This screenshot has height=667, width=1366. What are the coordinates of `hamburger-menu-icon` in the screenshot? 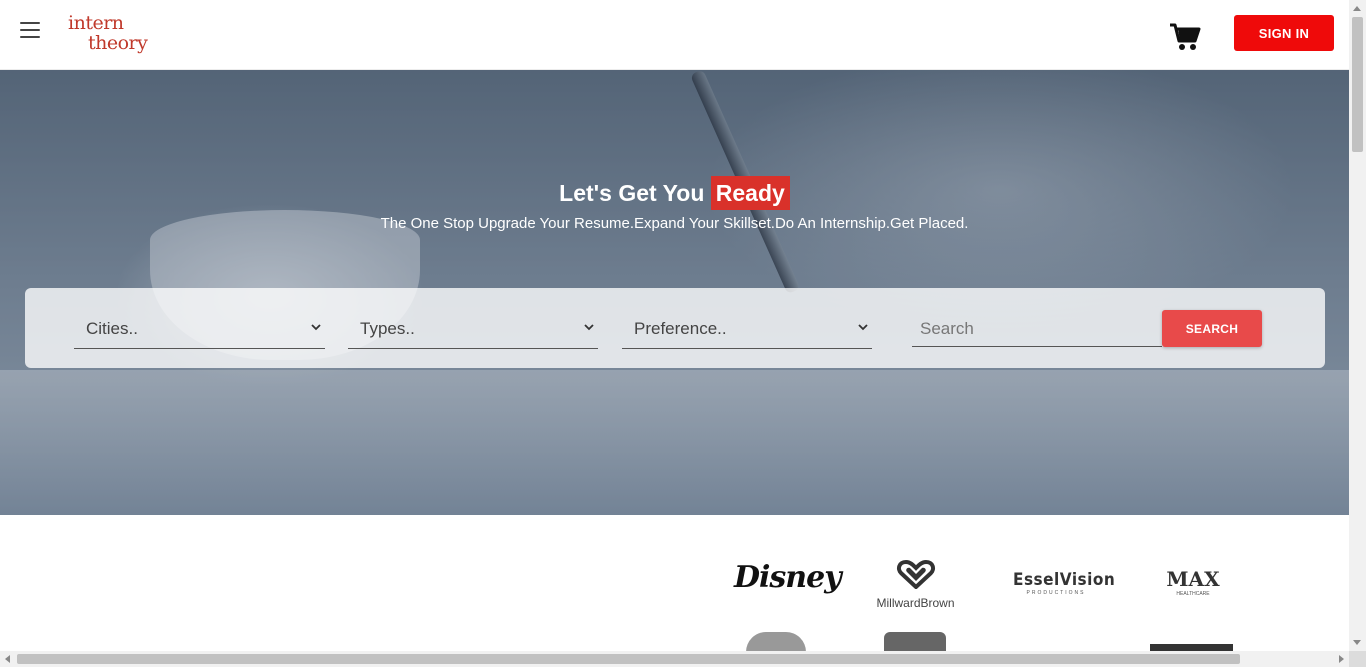 It's located at (30, 30).